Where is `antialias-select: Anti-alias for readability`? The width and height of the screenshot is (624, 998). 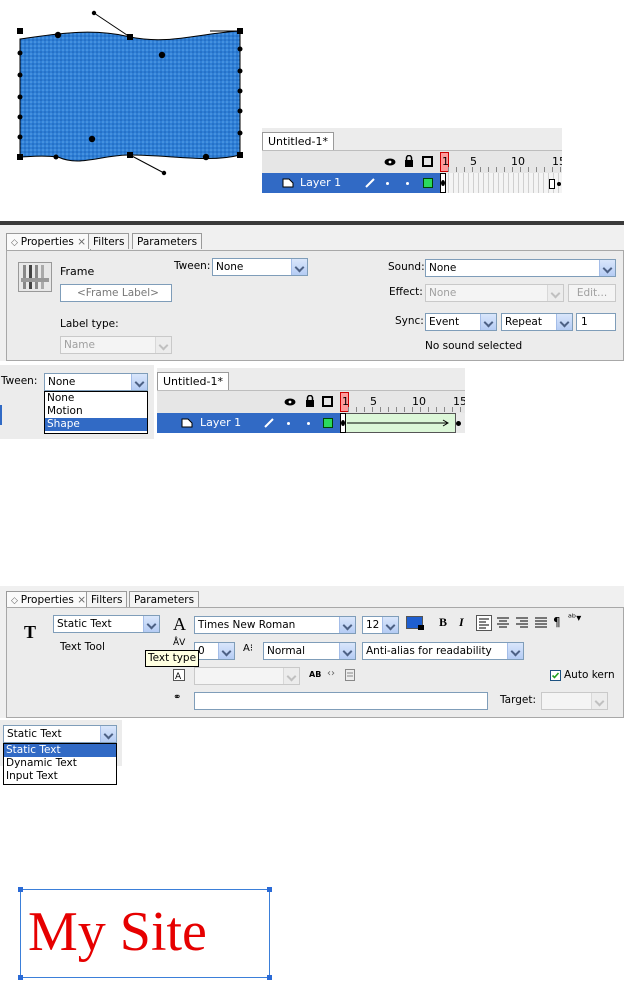
antialias-select: Anti-alias for readability is located at coordinates (443, 651).